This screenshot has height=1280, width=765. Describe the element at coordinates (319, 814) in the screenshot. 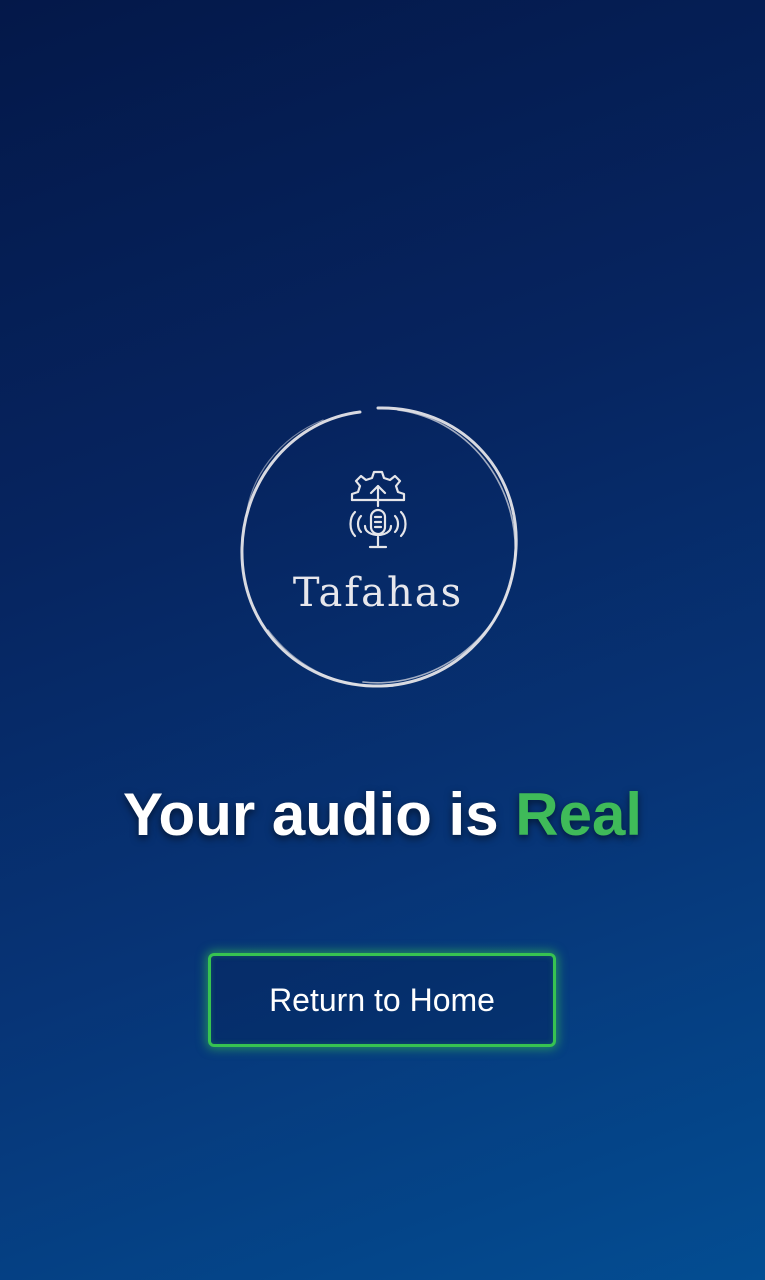

I see `result-prefix: Your audio is` at that location.